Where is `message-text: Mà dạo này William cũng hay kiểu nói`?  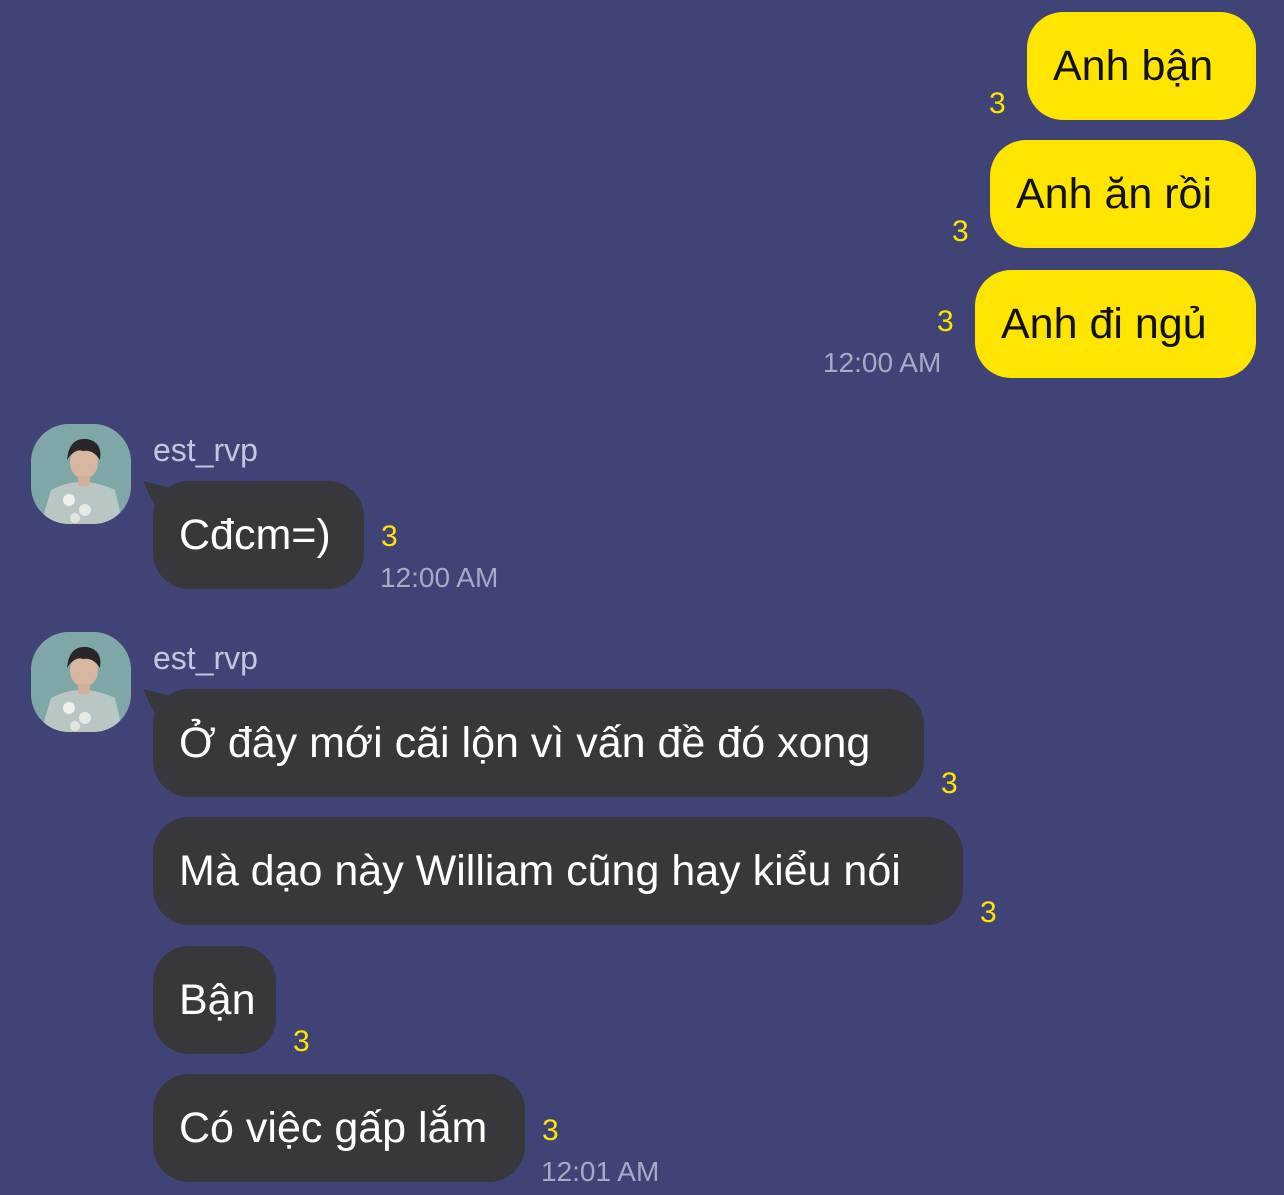 message-text: Mà dạo này William cũng hay kiểu nói is located at coordinates (540, 870).